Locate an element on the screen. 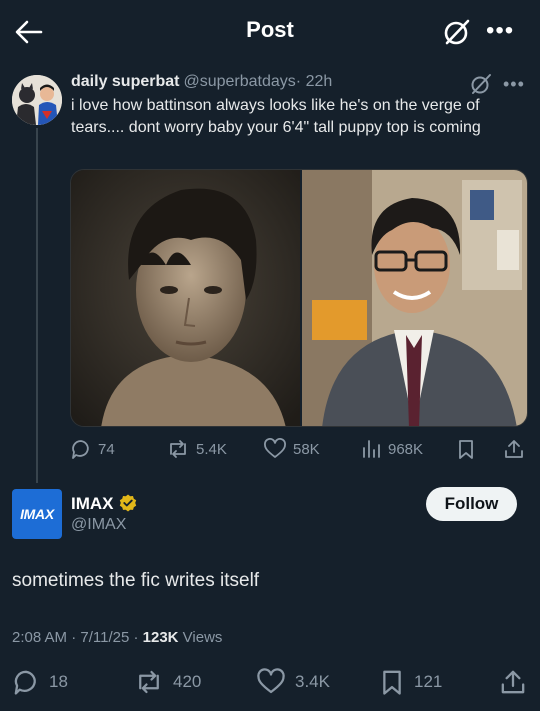  follow-button: Follow is located at coordinates (471, 504).